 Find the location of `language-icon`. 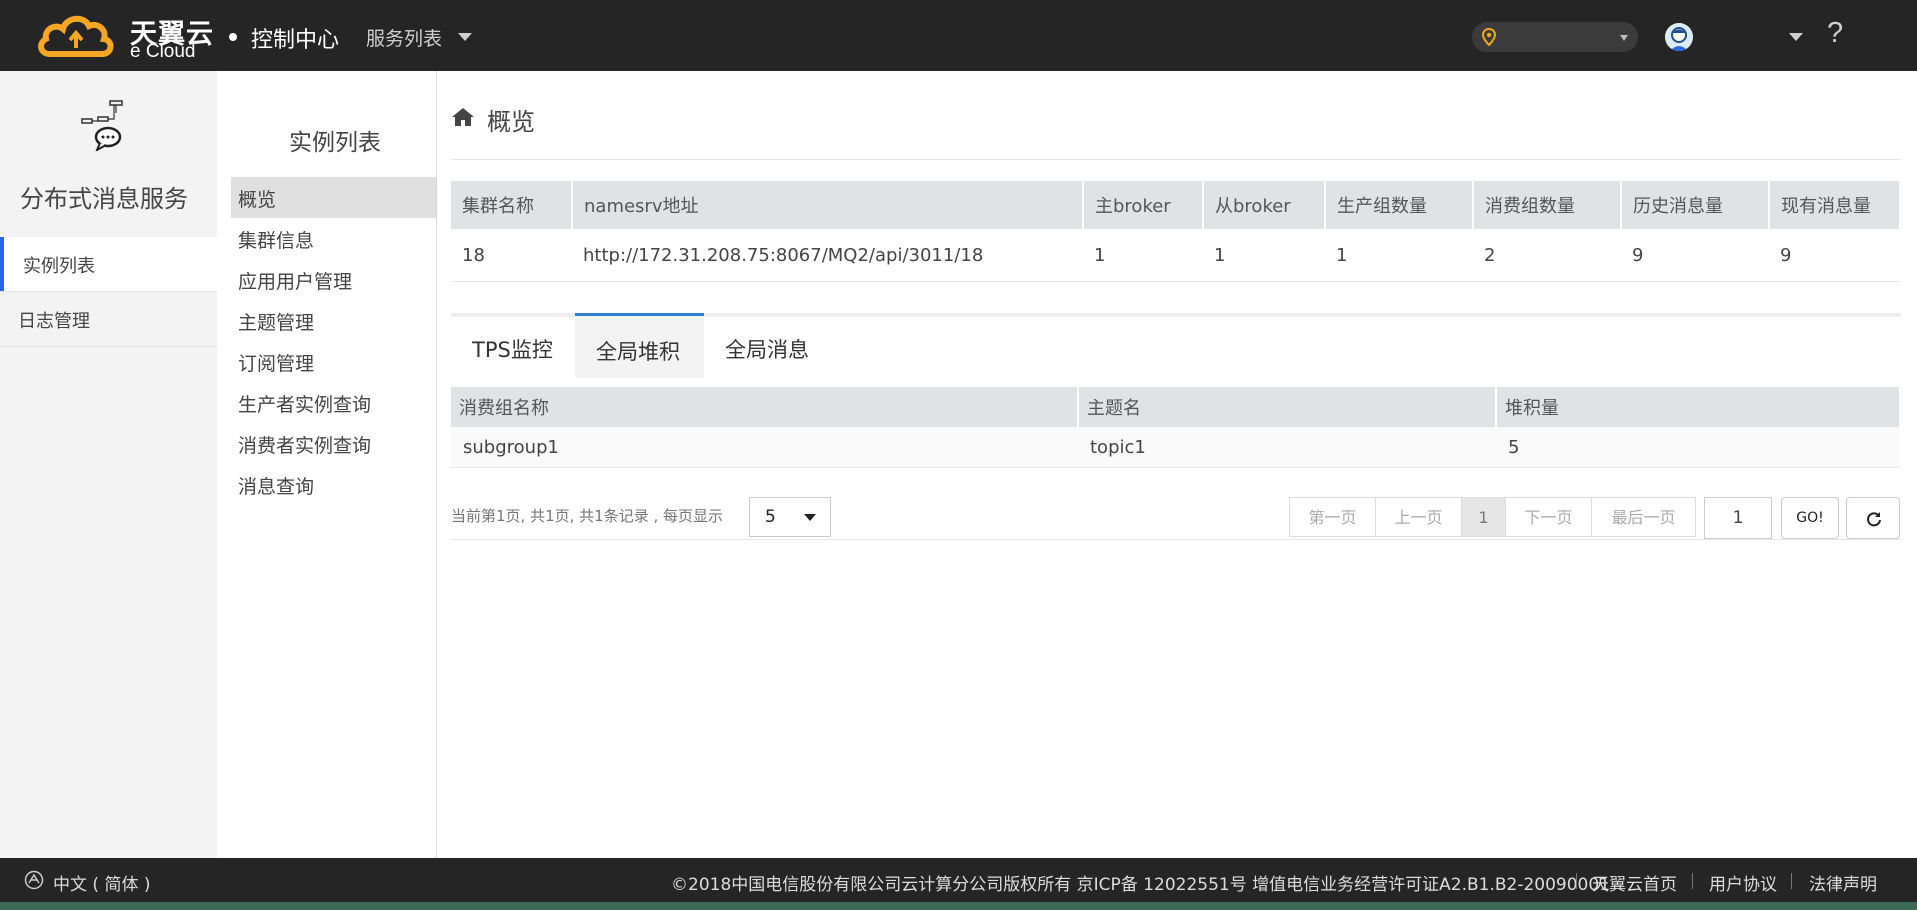

language-icon is located at coordinates (34, 880).